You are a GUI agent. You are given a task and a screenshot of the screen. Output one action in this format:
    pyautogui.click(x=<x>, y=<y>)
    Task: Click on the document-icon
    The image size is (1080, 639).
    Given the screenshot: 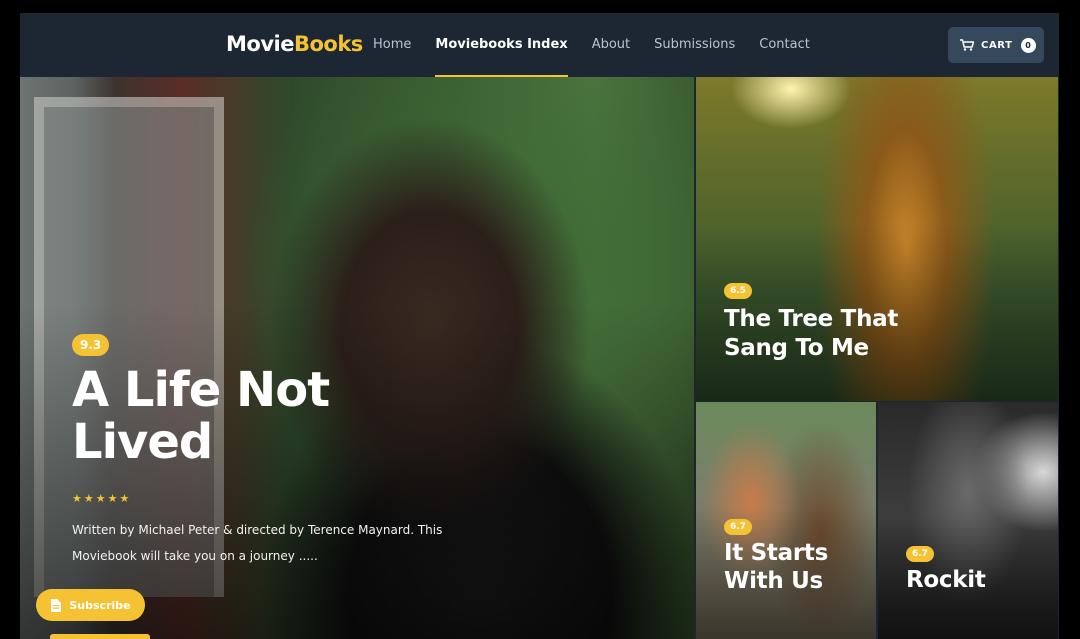 What is the action you would take?
    pyautogui.click(x=56, y=605)
    